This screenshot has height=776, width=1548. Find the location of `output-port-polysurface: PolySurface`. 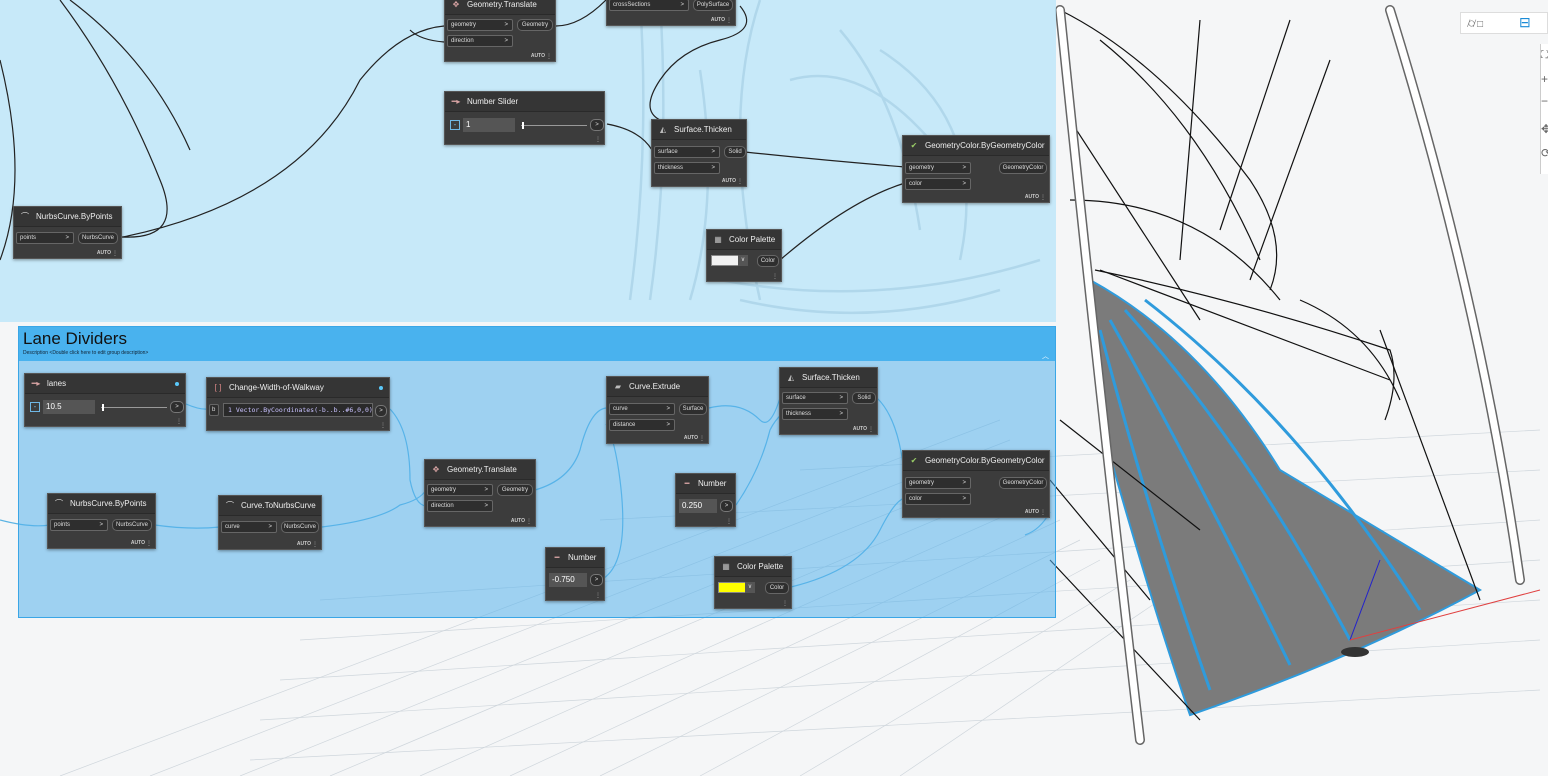

output-port-polysurface: PolySurface is located at coordinates (713, 5).